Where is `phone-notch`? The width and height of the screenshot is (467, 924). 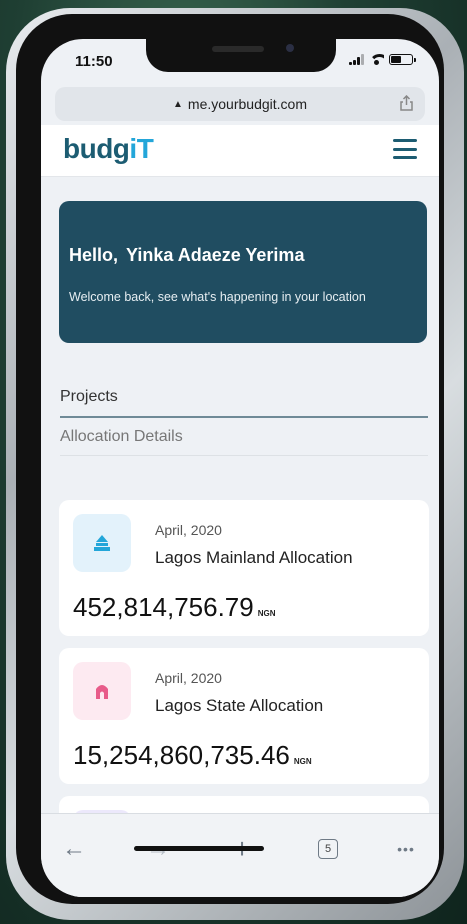
phone-notch is located at coordinates (241, 55).